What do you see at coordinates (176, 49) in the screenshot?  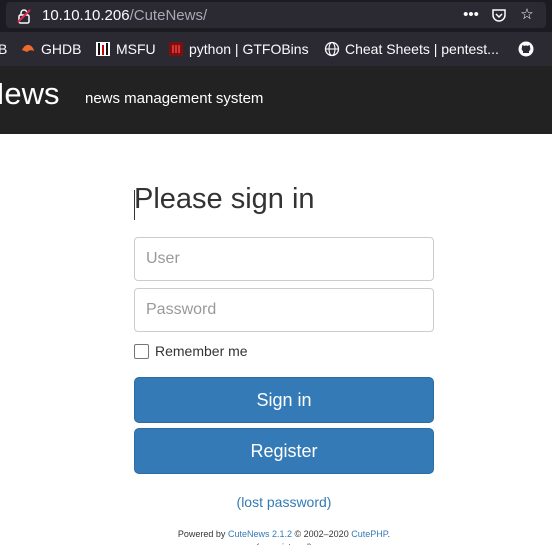 I see `gtfobins-icon` at bounding box center [176, 49].